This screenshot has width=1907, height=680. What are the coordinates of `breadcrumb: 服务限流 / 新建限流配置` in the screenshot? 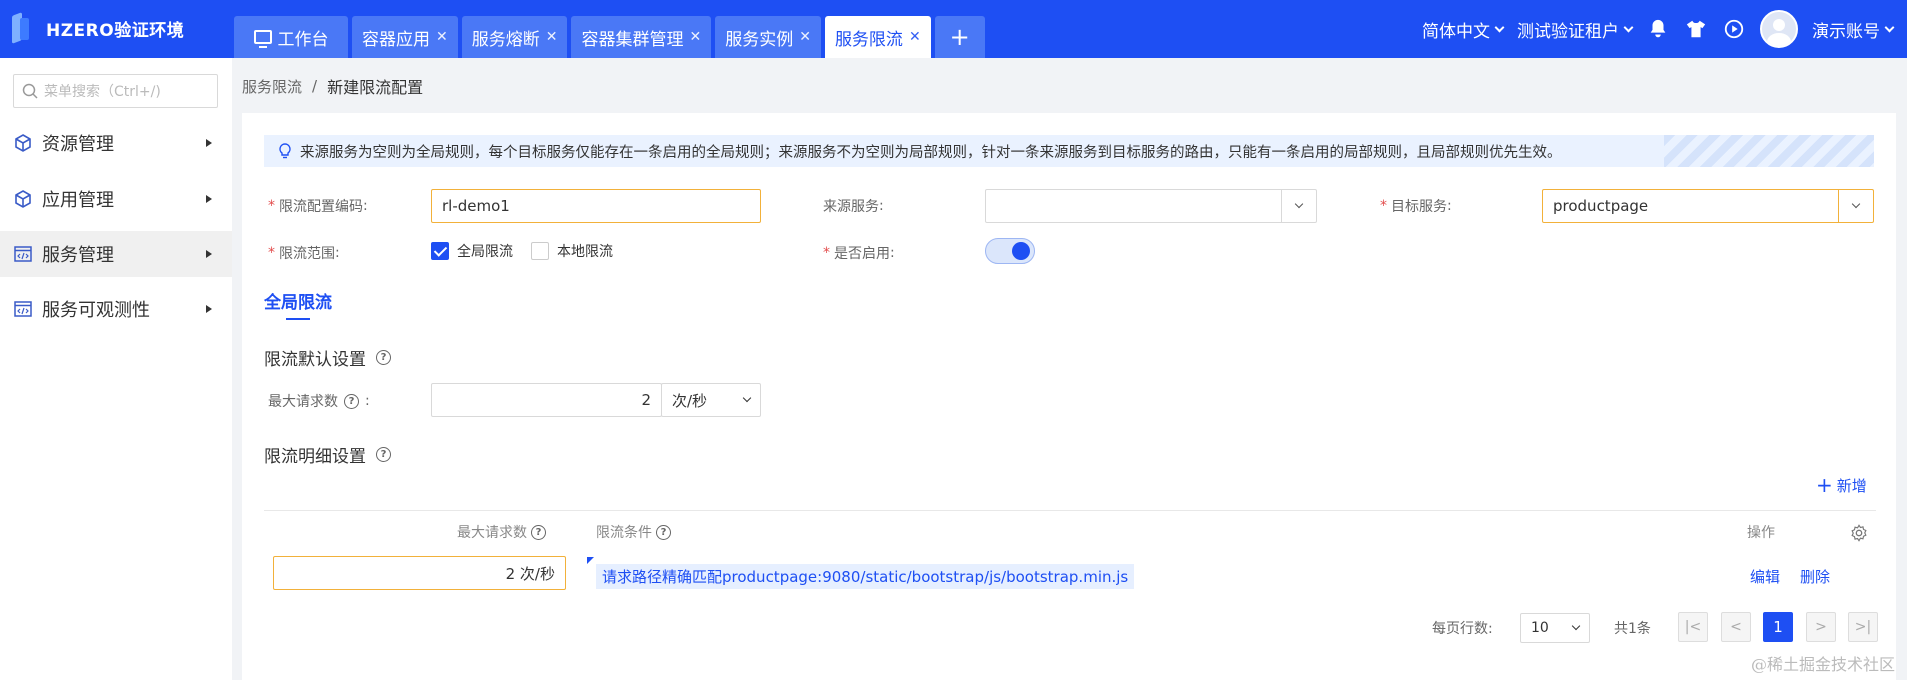 It's located at (332, 86).